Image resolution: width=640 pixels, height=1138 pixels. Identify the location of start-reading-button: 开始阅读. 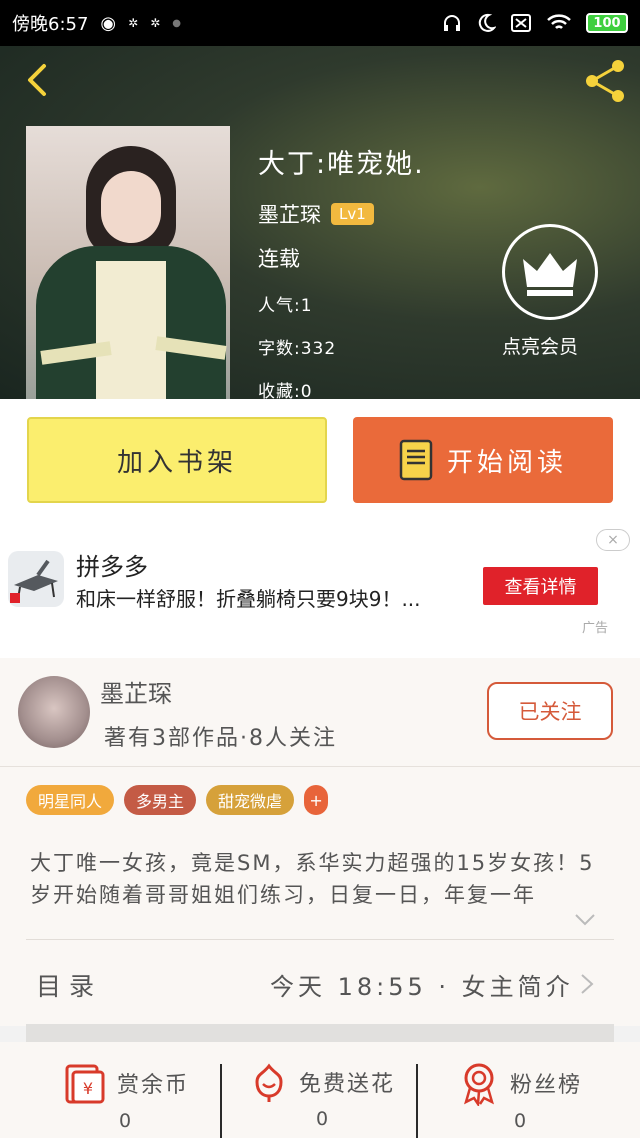
(483, 460).